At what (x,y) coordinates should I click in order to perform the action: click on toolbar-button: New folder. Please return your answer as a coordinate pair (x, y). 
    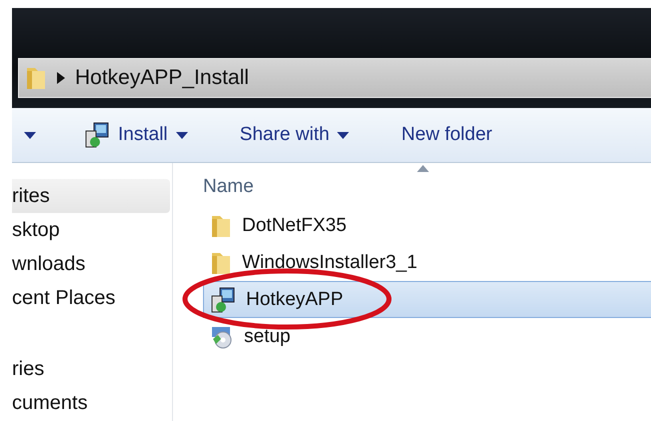
    Looking at the image, I should click on (446, 135).